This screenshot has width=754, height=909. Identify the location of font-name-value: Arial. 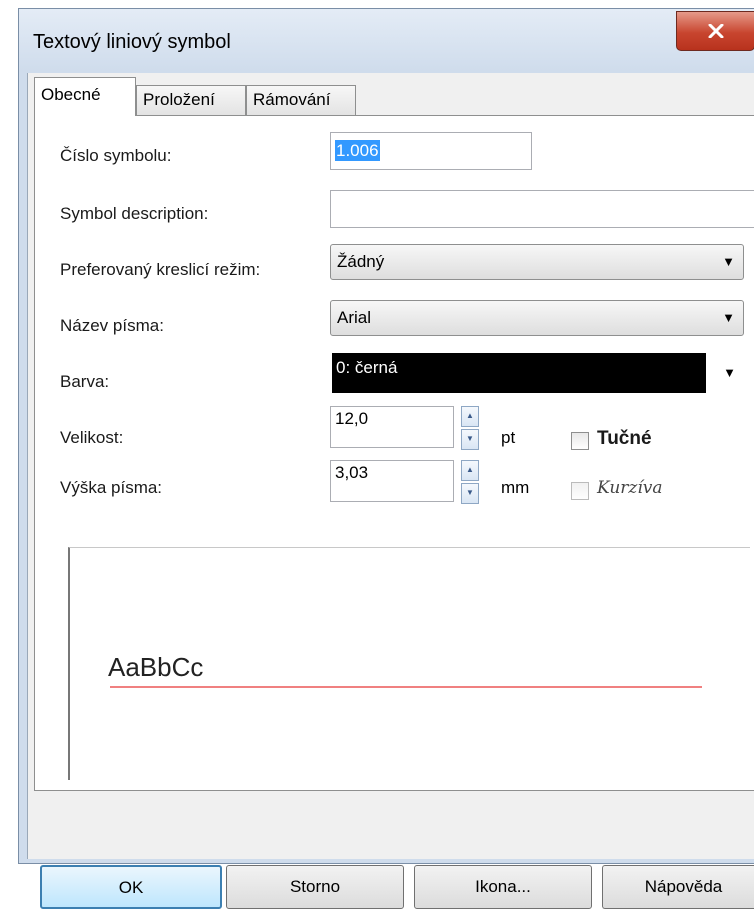
(354, 317).